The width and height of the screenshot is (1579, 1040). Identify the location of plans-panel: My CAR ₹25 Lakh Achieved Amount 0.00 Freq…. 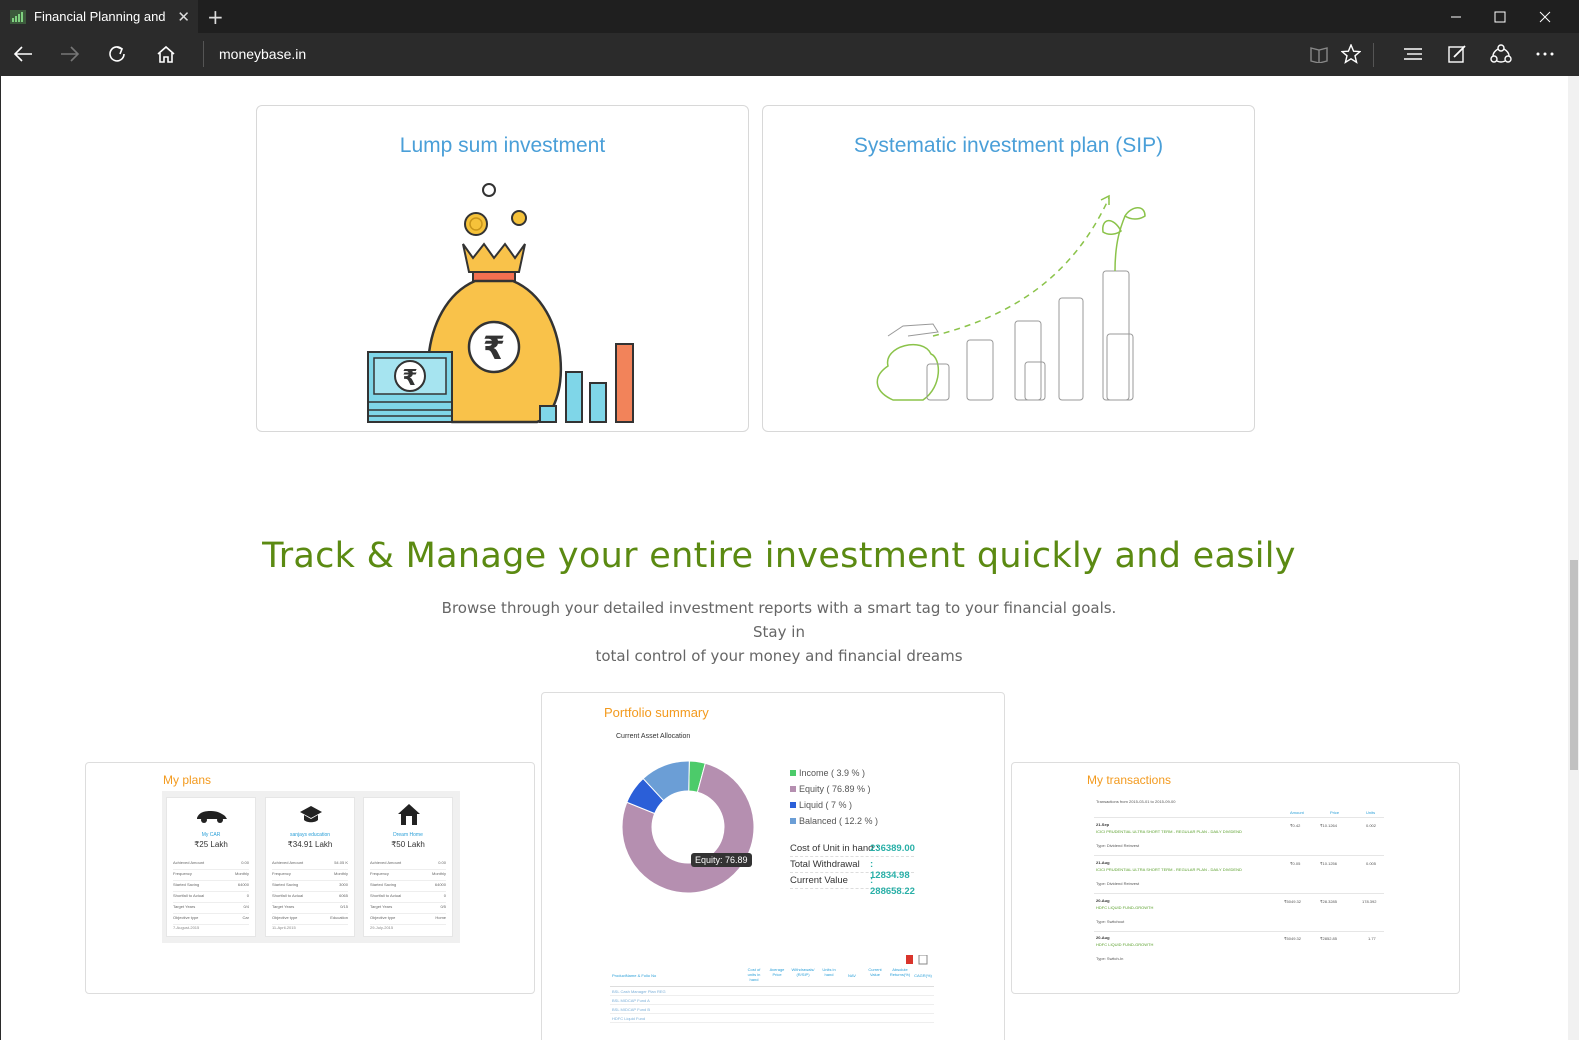
(311, 867).